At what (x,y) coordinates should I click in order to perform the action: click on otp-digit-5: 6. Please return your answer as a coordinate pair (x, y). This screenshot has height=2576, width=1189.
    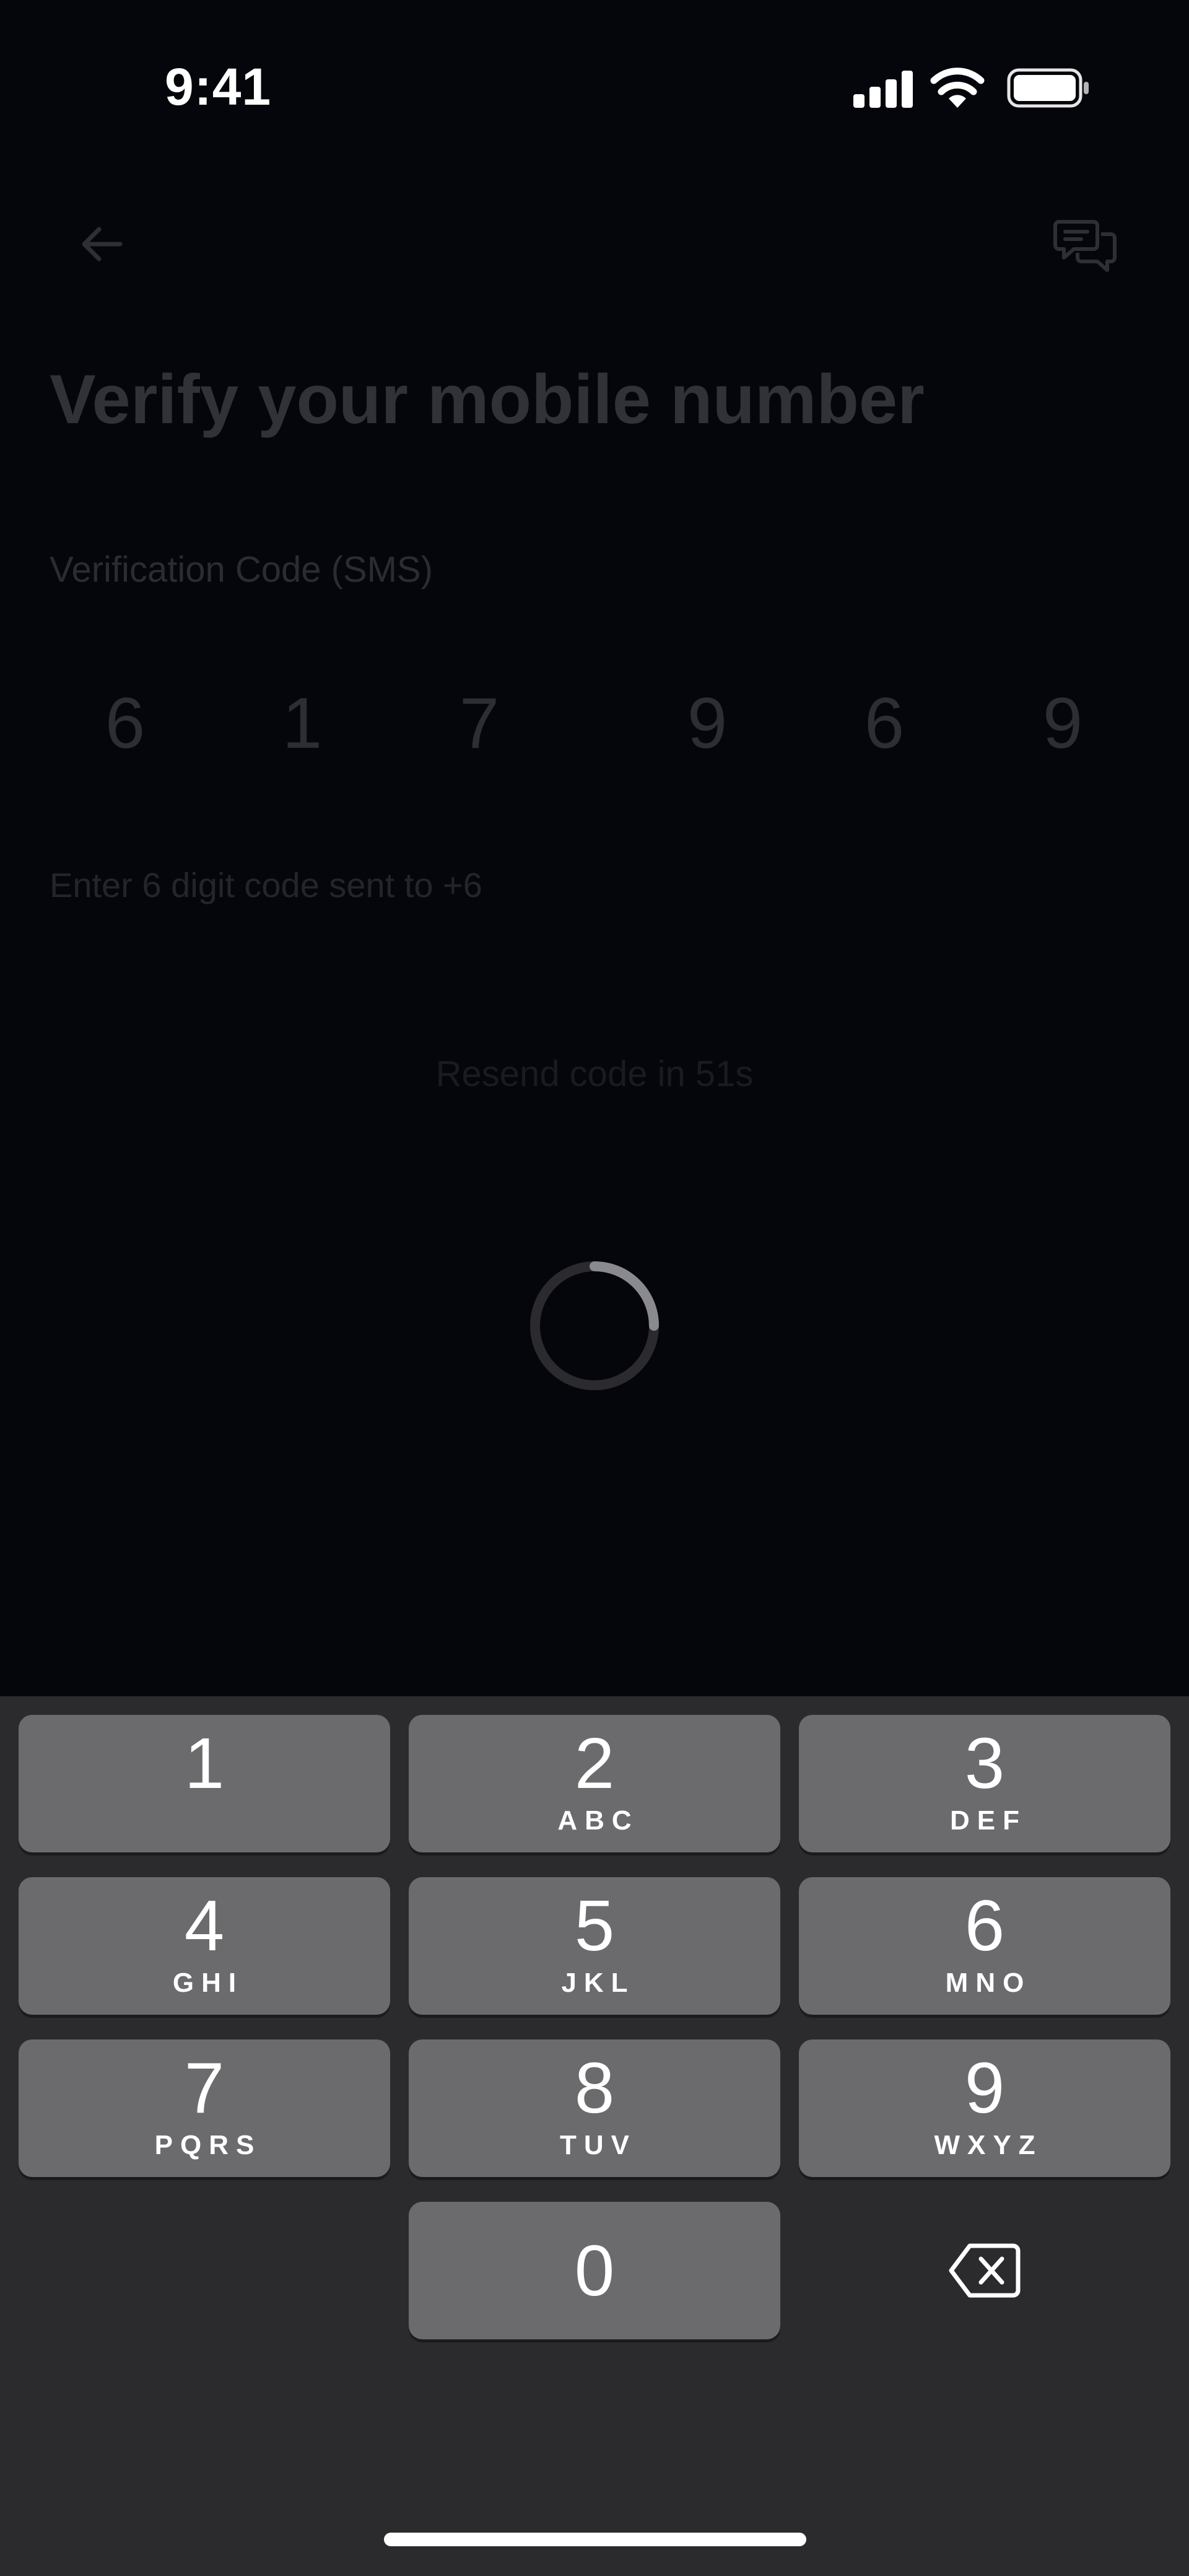
    Looking at the image, I should click on (884, 722).